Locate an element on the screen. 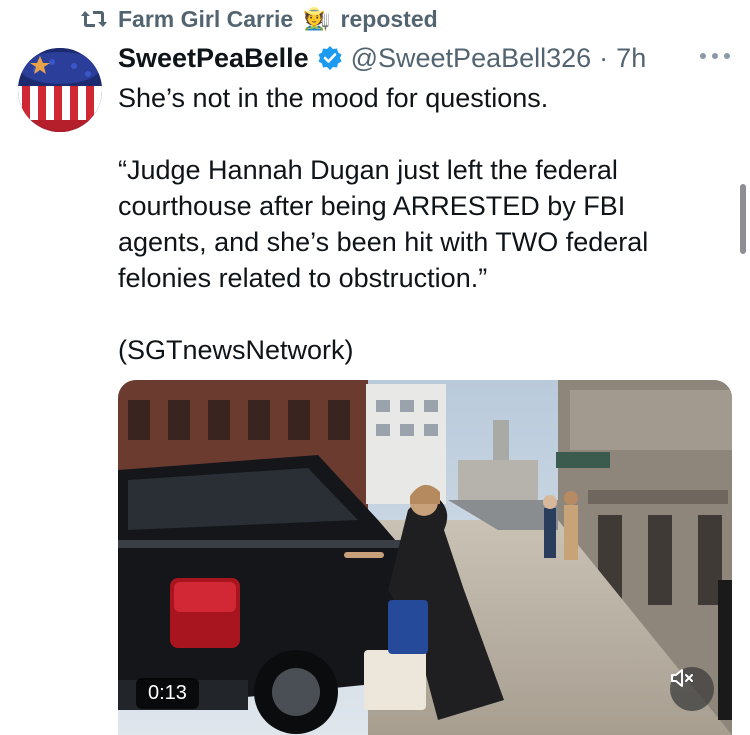  post-time: 7h is located at coordinates (631, 58).